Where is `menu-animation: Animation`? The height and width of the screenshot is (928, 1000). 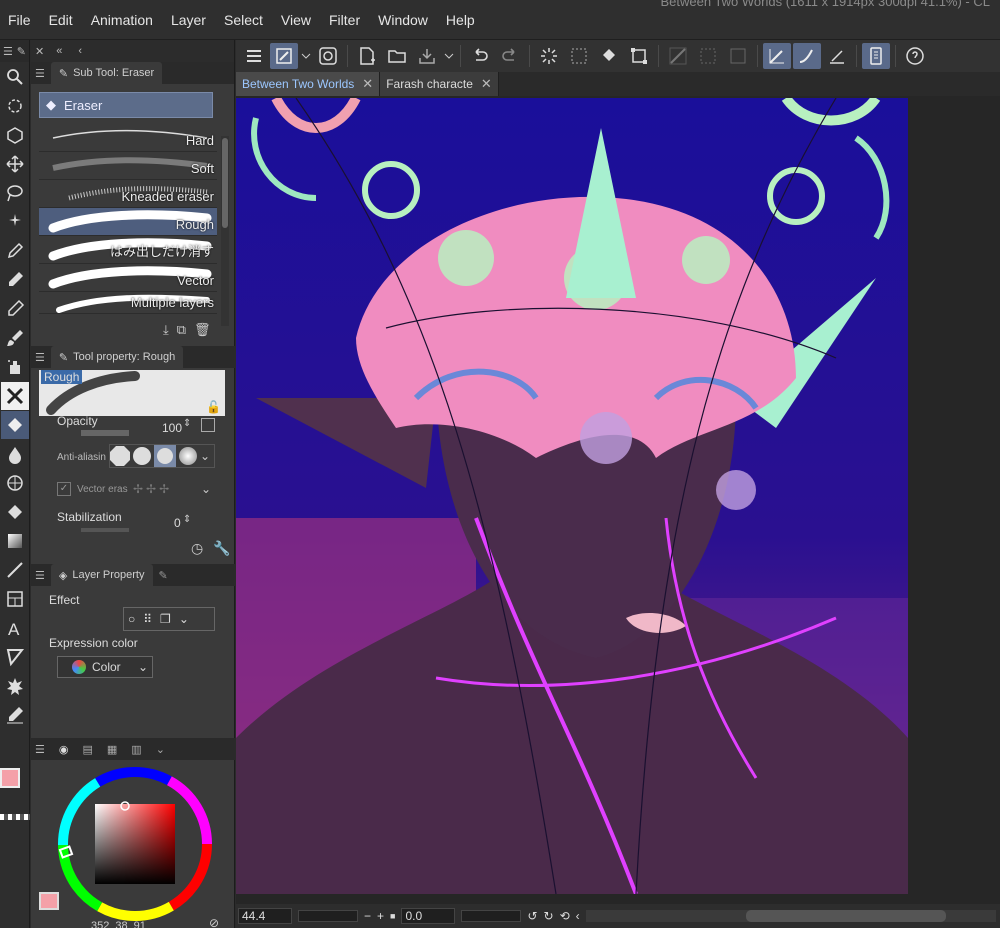
menu-animation: Animation is located at coordinates (122, 20).